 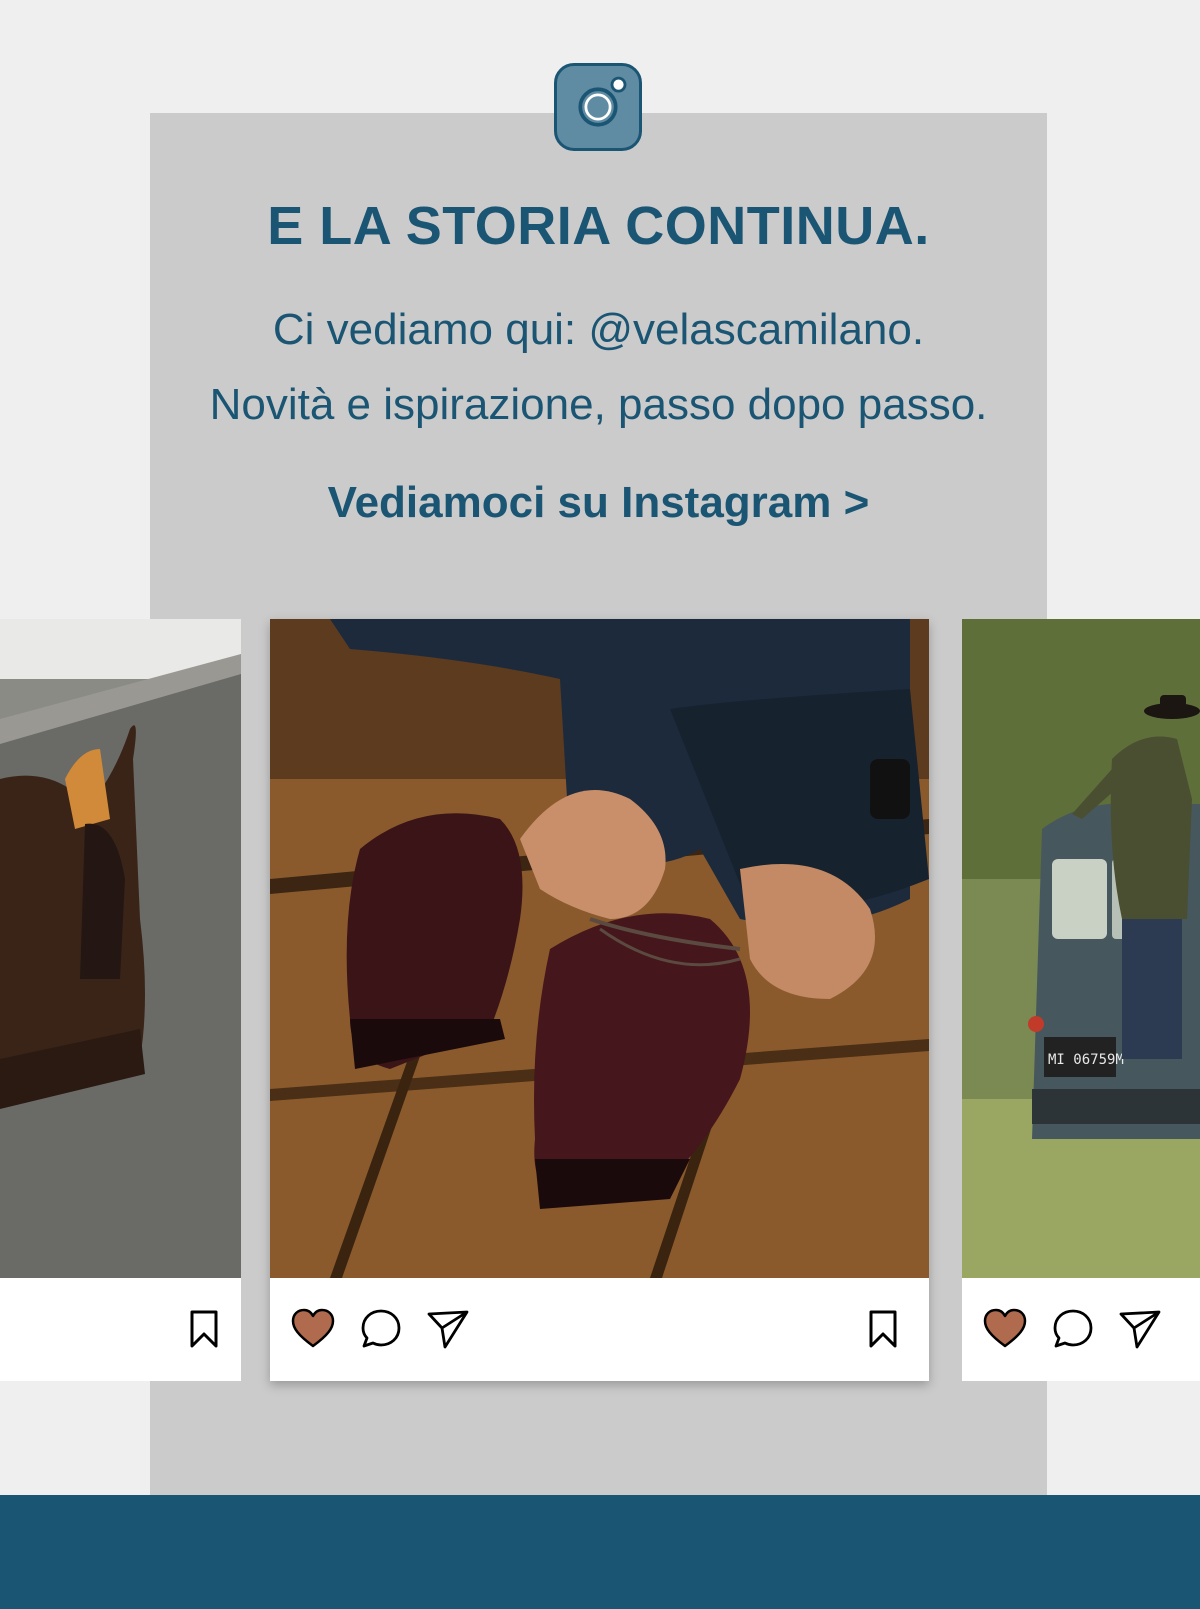 I want to click on section-headline: E LA STORIA CONTINUA., so click(x=598, y=226).